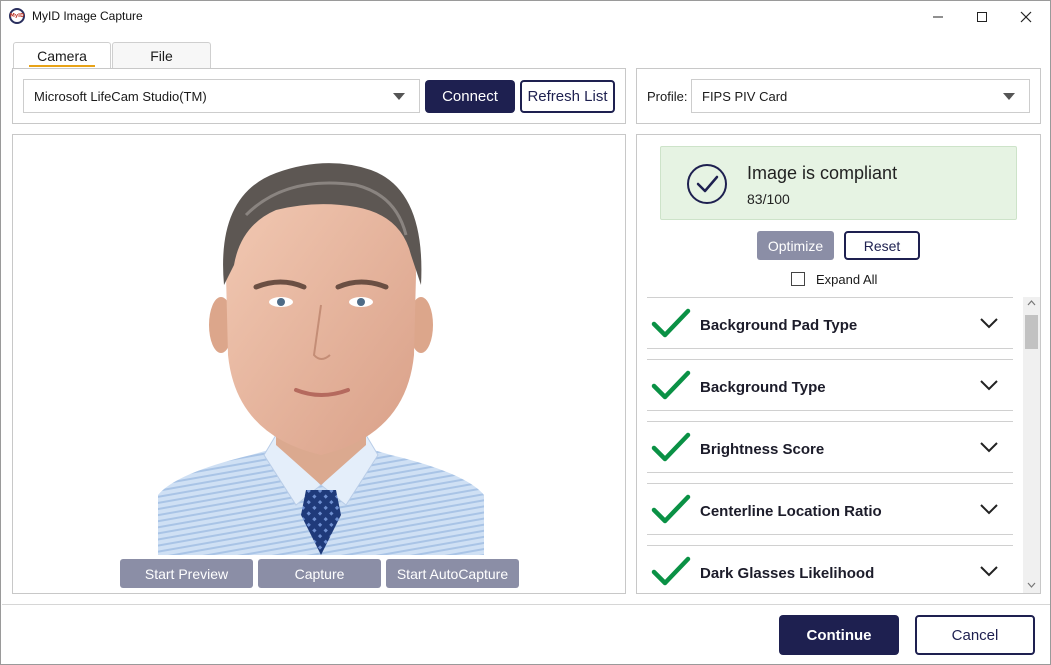 This screenshot has width=1051, height=665. What do you see at coordinates (830, 385) in the screenshot?
I see `check-item-background-type: Background Type` at bounding box center [830, 385].